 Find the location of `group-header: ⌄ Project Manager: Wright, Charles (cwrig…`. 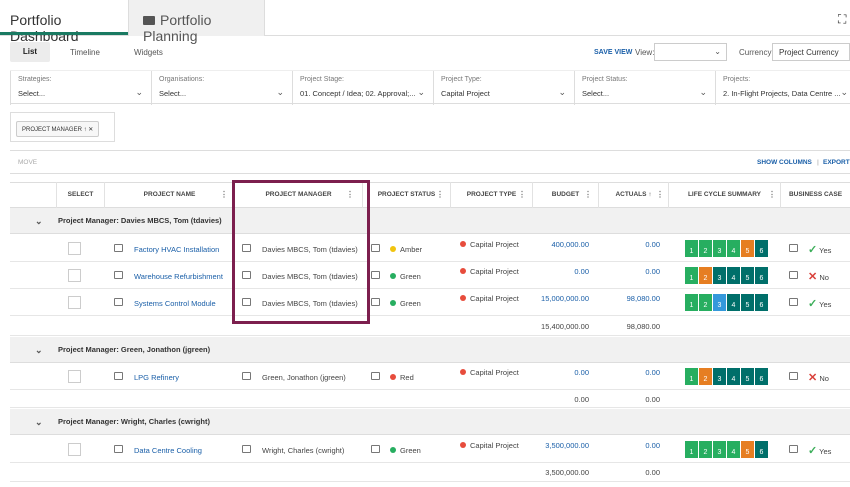

group-header: ⌄ Project Manager: Wright, Charles (cwrig… is located at coordinates (430, 422).